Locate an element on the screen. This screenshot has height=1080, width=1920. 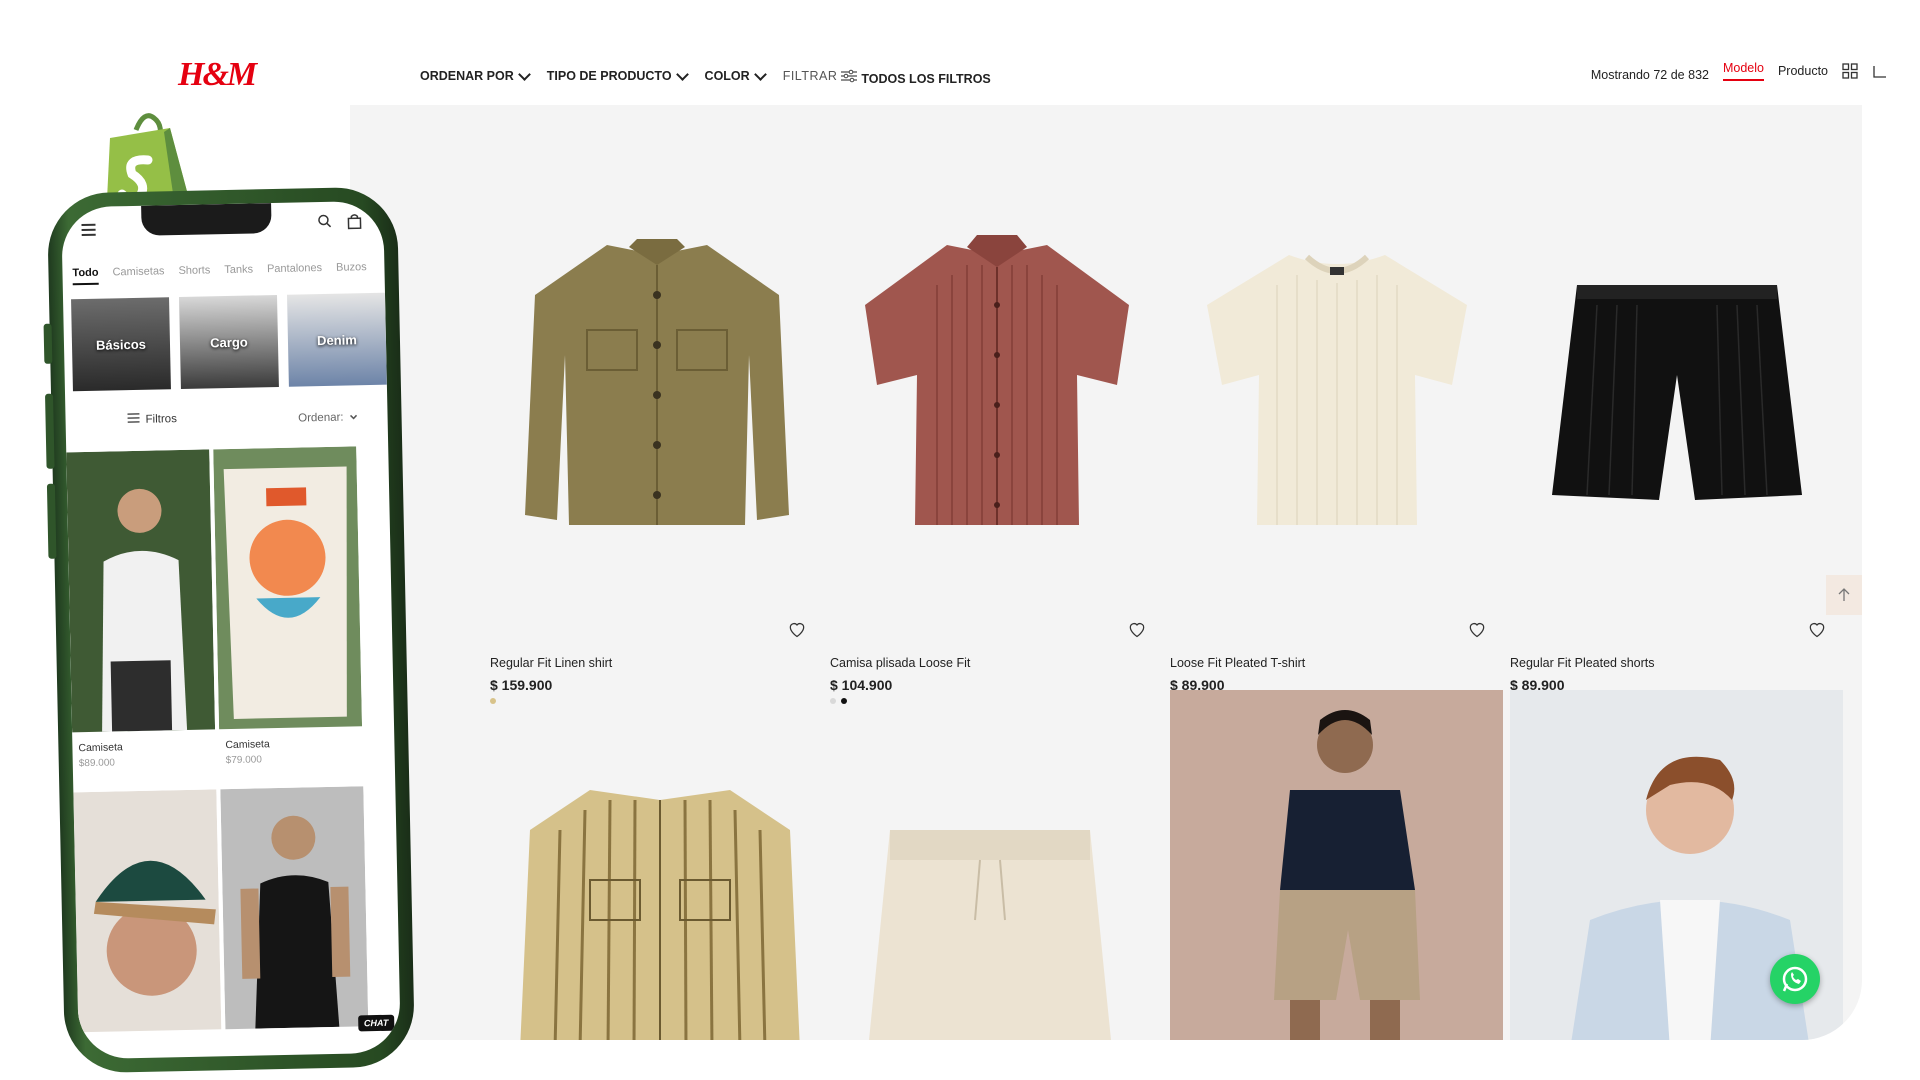
sort-dropdown: ORDENAR POR is located at coordinates (475, 75).